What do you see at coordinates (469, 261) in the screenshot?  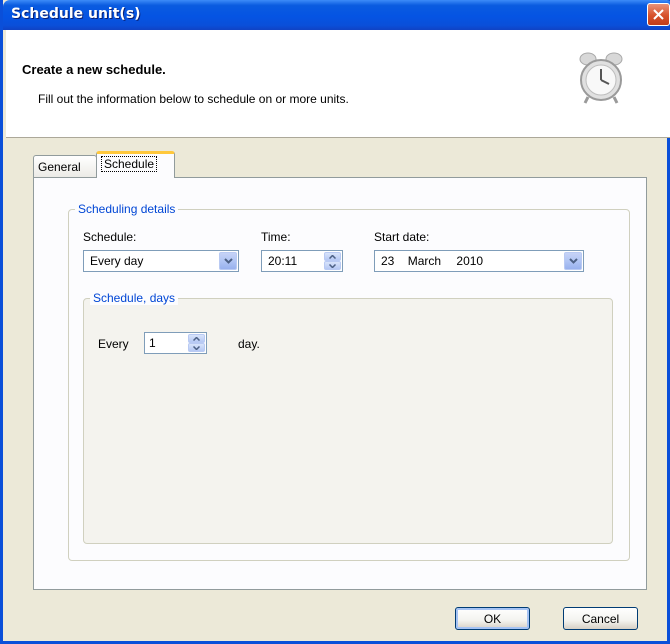 I see `start-date-year: 2010` at bounding box center [469, 261].